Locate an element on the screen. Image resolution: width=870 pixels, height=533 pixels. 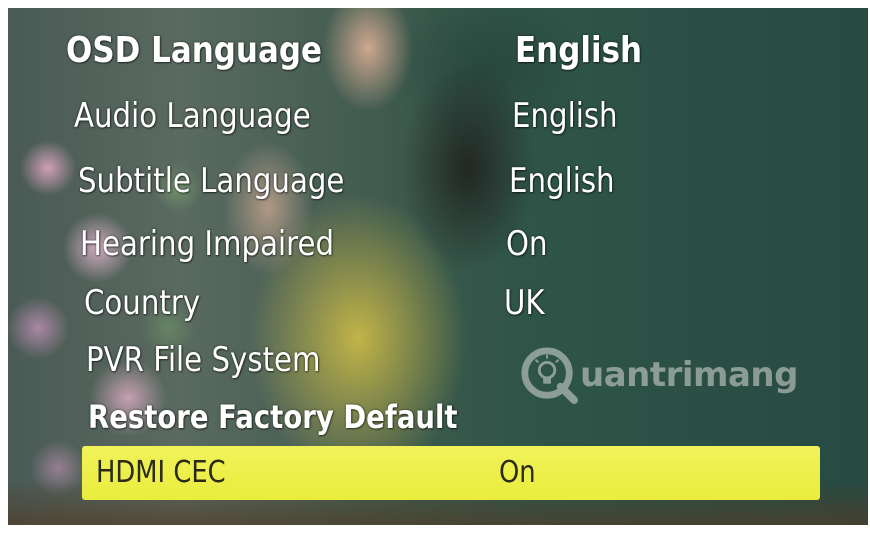
menu-item-label: Subtitle Language is located at coordinates (211, 181).